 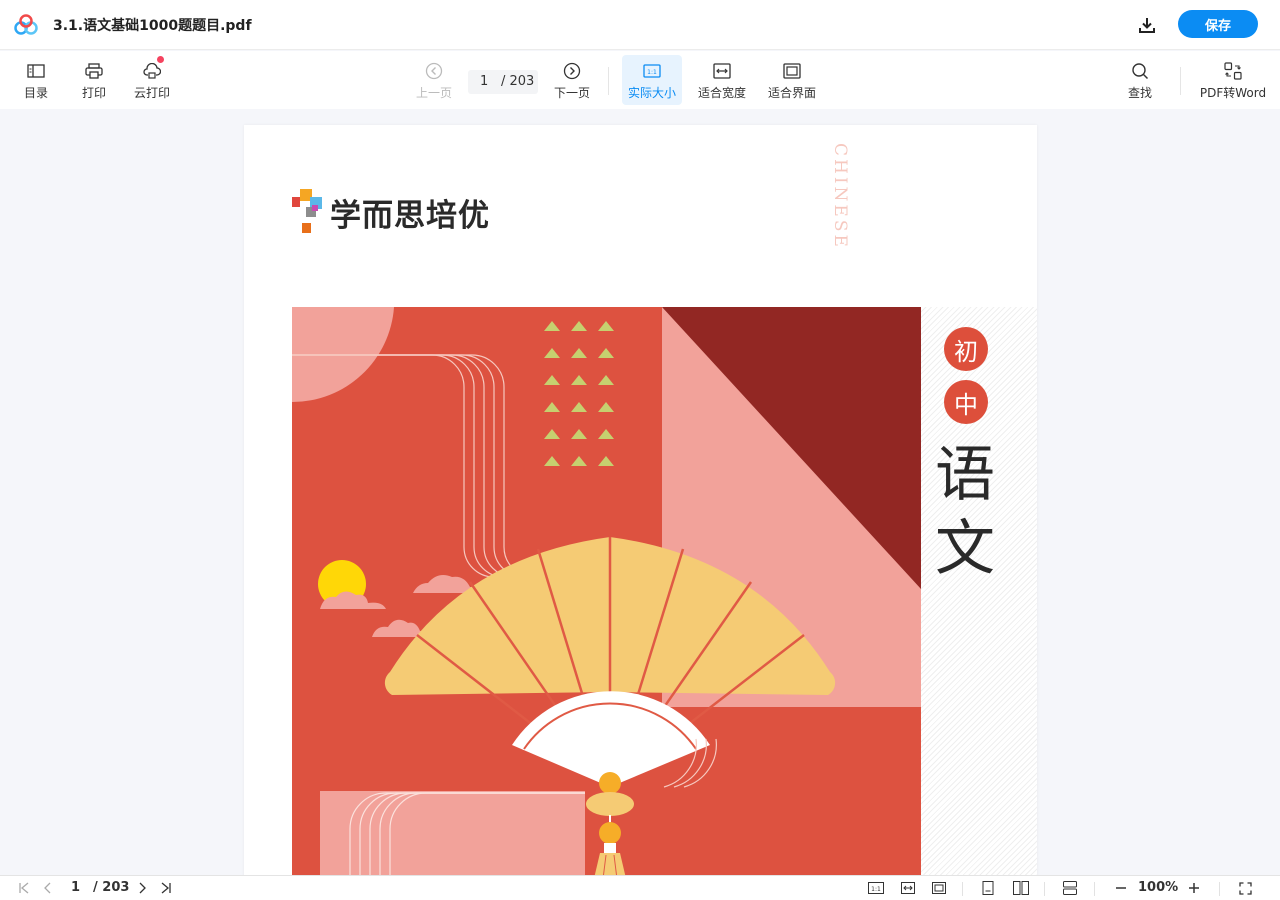 I want to click on plus-icon, so click(x=1194, y=888).